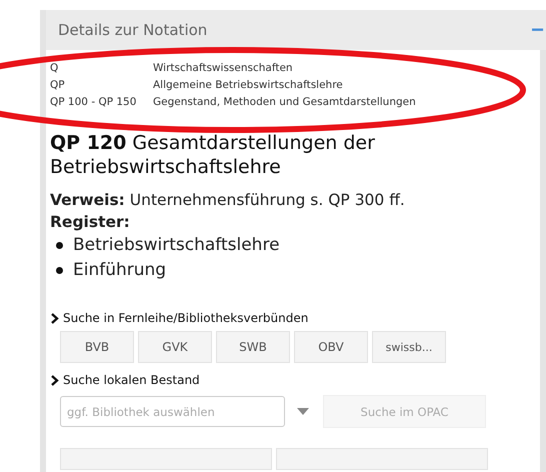 This screenshot has height=472, width=546. I want to click on network-button: OBV, so click(331, 347).